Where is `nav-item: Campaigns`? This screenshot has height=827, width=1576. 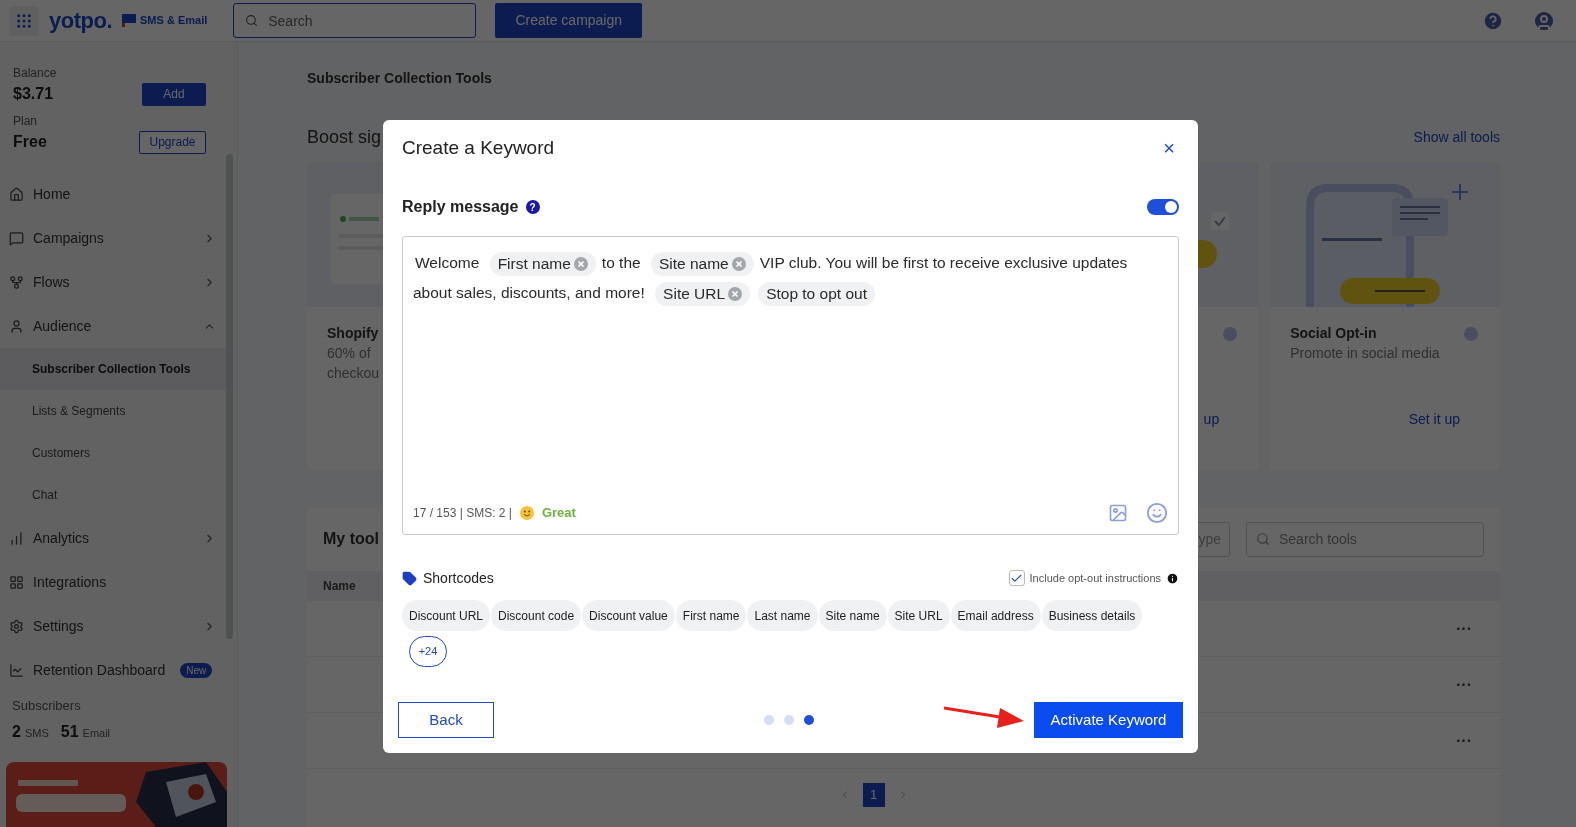 nav-item: Campaigns is located at coordinates (113, 238).